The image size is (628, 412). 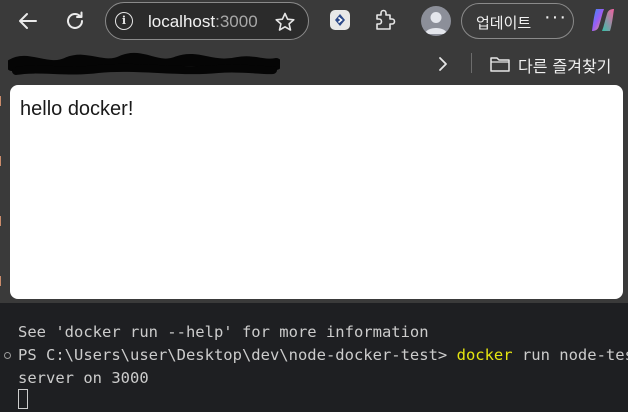 What do you see at coordinates (484, 355) in the screenshot?
I see `terminal-command-keyword: docker` at bounding box center [484, 355].